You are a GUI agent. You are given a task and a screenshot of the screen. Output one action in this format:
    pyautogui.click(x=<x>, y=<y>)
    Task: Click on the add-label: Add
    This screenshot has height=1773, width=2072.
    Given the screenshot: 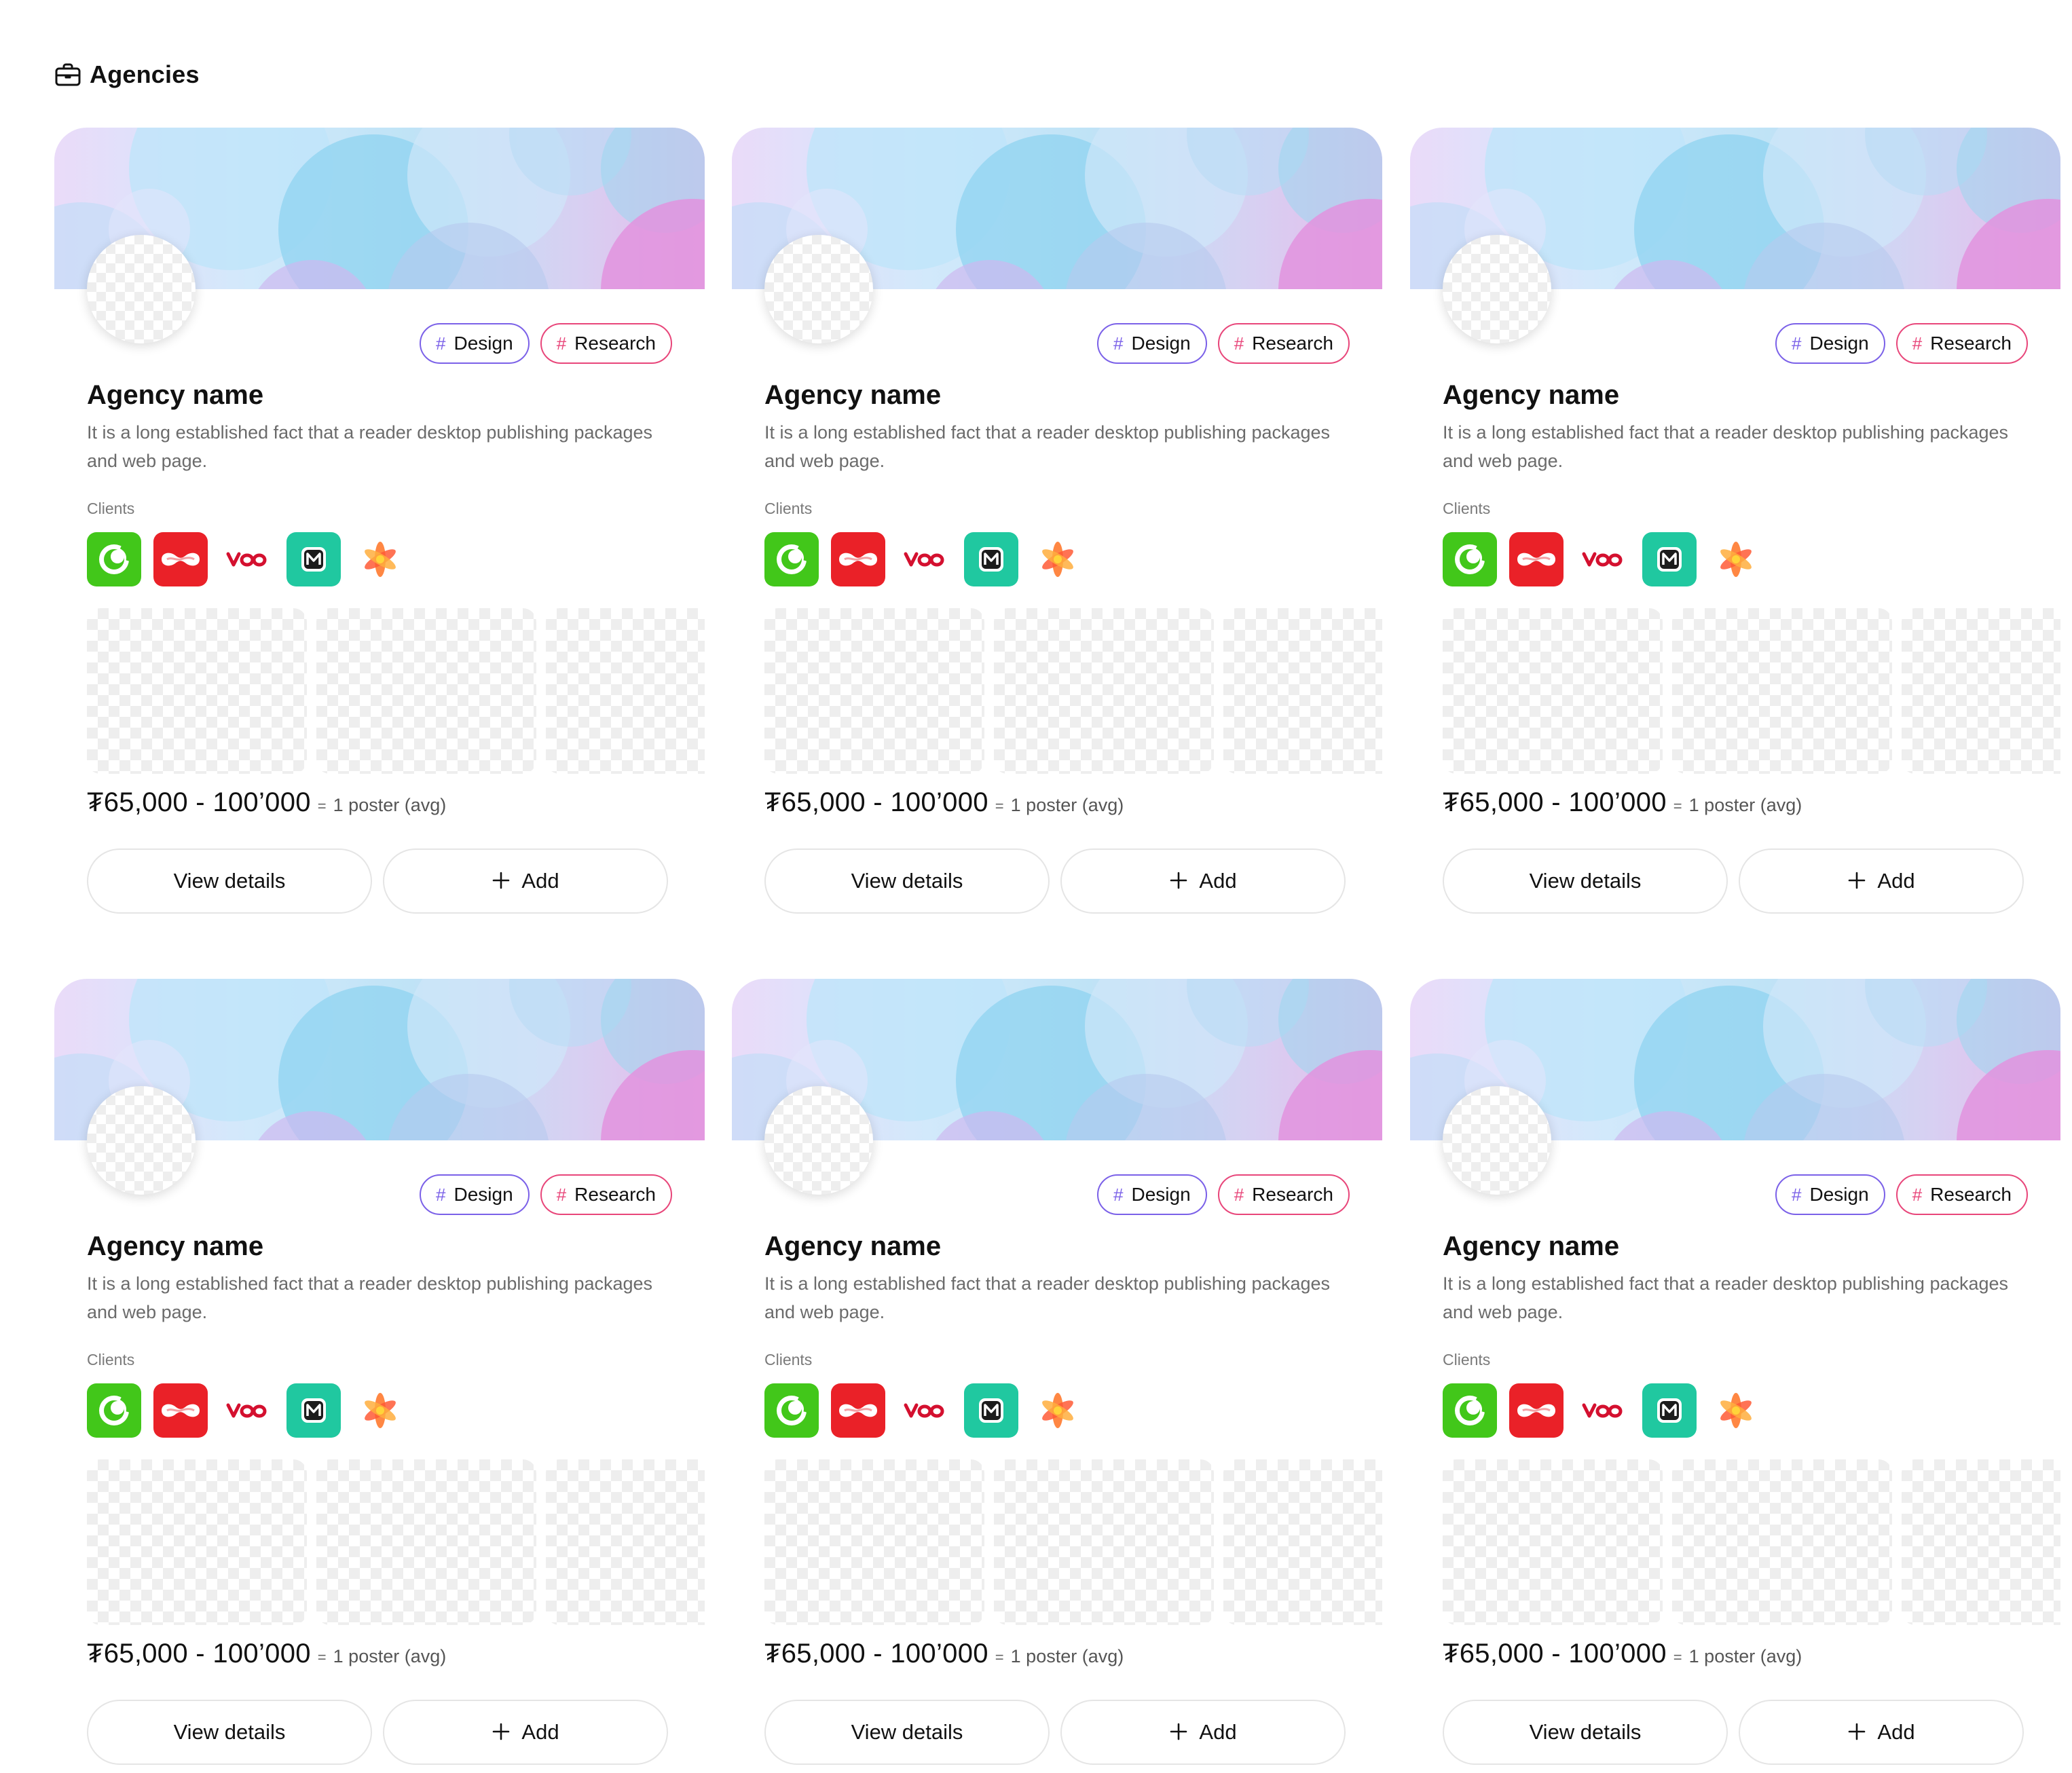 What is the action you would take?
    pyautogui.click(x=540, y=1732)
    